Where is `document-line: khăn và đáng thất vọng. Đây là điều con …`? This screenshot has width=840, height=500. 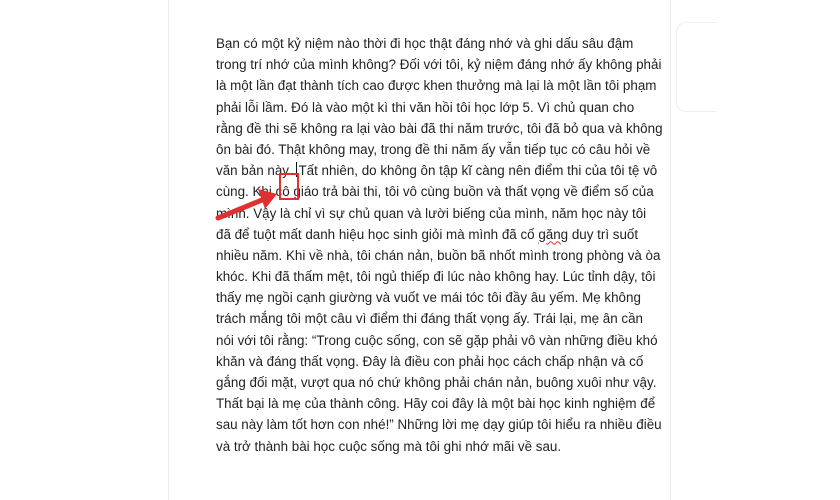 document-line: khăn và đáng thất vọng. Đây là điều con … is located at coordinates (430, 361).